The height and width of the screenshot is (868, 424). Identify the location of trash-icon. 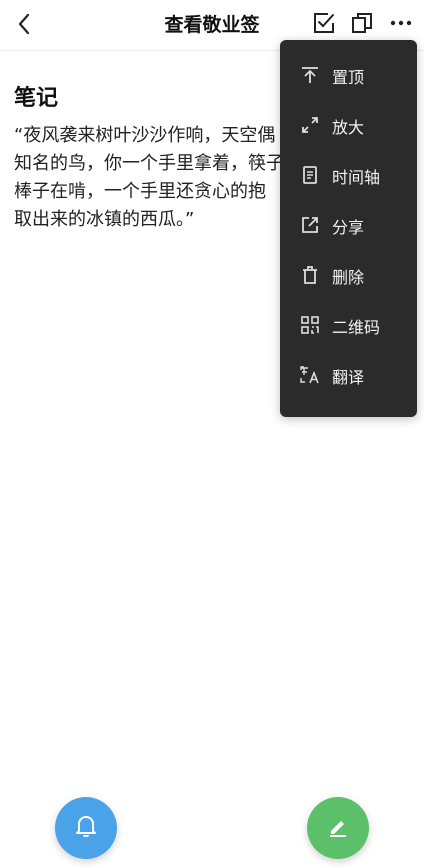
(310, 275).